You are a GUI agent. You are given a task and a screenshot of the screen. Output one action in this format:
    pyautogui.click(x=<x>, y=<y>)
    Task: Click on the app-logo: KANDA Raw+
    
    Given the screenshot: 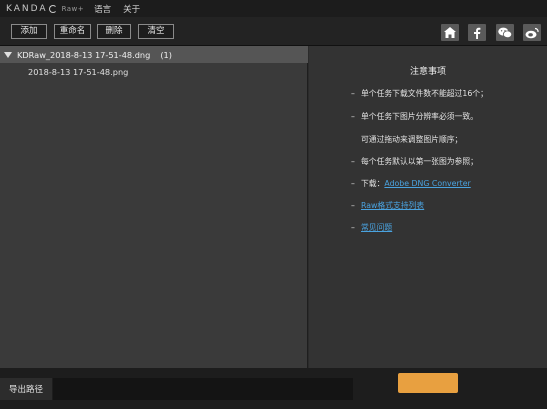 What is the action you would take?
    pyautogui.click(x=45, y=9)
    